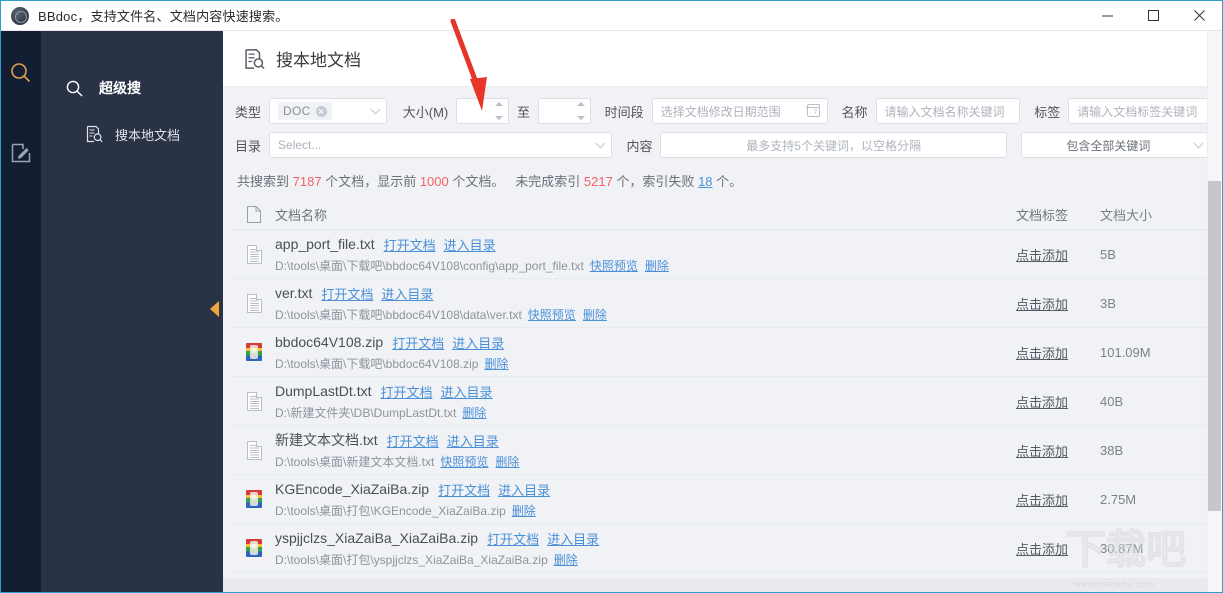 The height and width of the screenshot is (593, 1223). Describe the element at coordinates (132, 134) in the screenshot. I see `sidebar-item-local-docs: 搜本地文档` at that location.